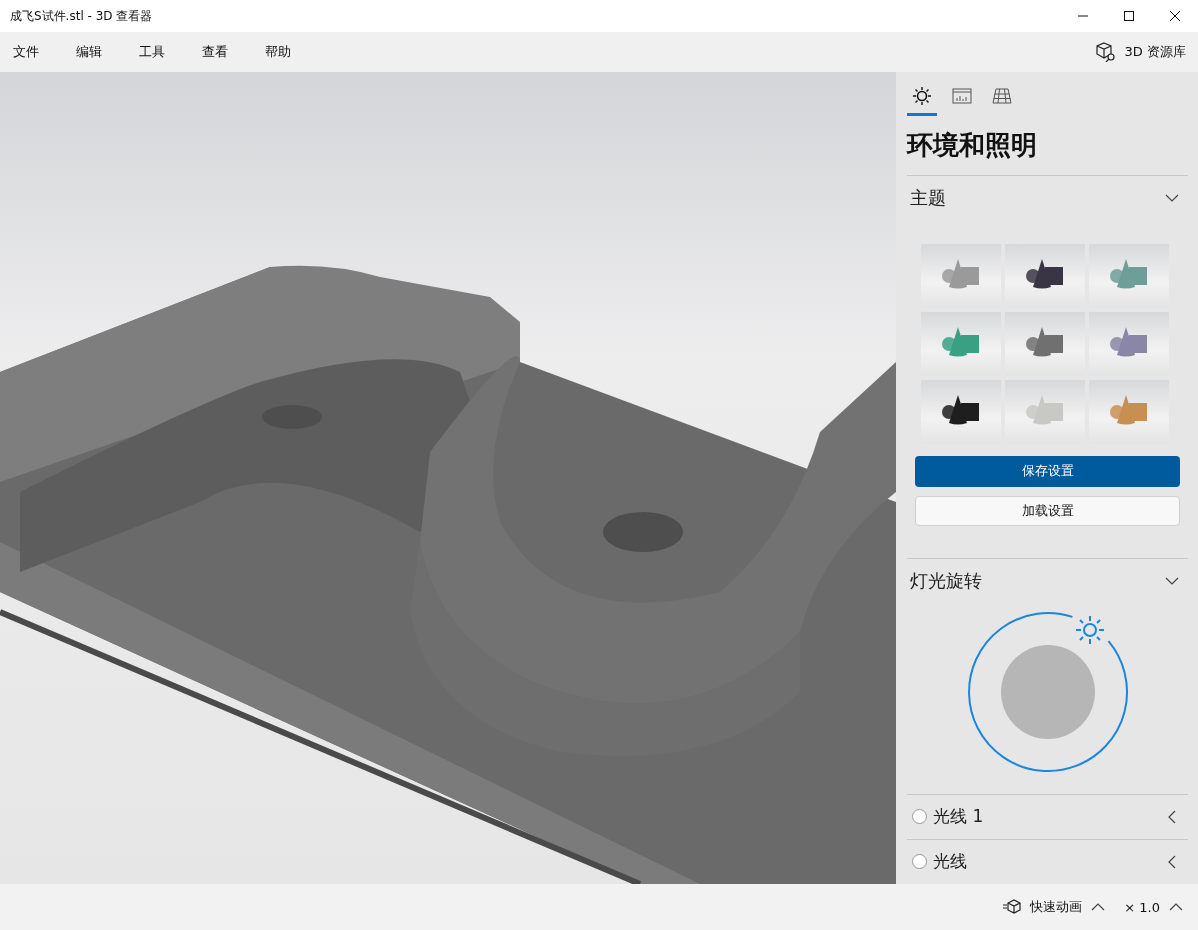 This screenshot has height=930, width=1198. I want to click on speed-button: × 1.0, so click(1154, 907).